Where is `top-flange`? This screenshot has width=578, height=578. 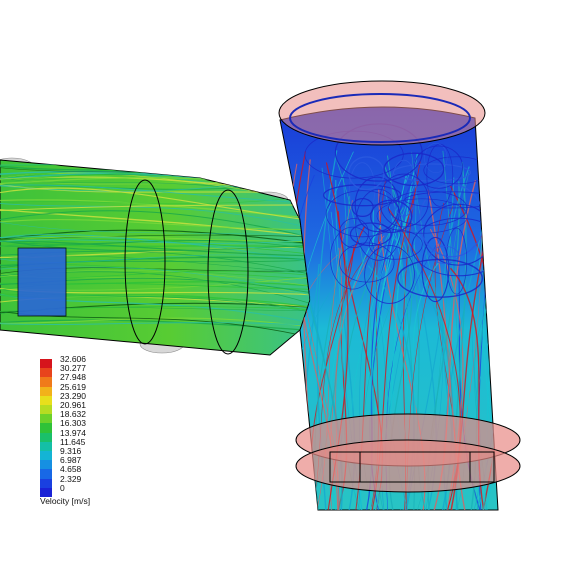 top-flange is located at coordinates (382, 113).